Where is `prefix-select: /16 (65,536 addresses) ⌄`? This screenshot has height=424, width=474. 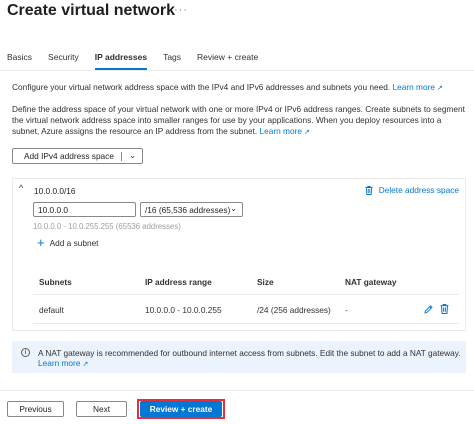 prefix-select: /16 (65,536 addresses) ⌄ is located at coordinates (191, 209).